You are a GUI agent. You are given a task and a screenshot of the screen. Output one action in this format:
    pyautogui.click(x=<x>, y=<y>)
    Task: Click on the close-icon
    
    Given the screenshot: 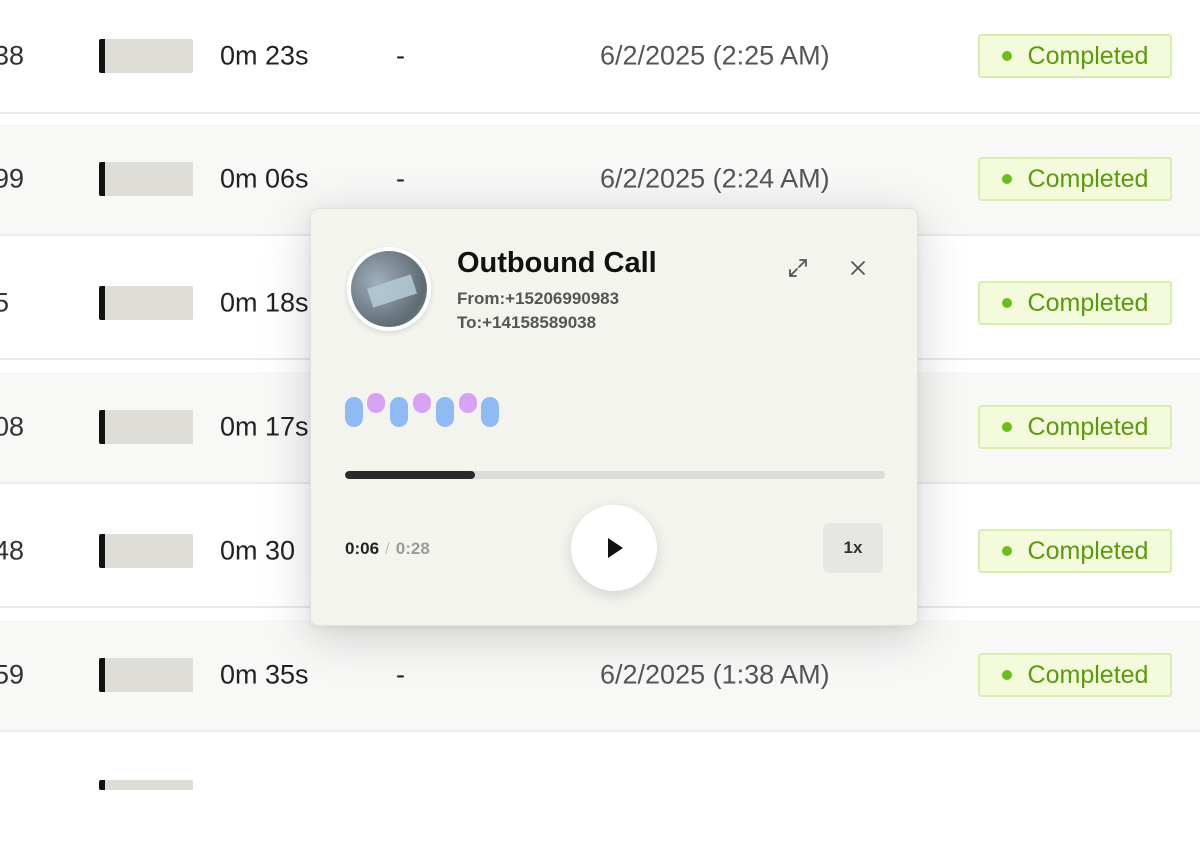 What is the action you would take?
    pyautogui.click(x=858, y=268)
    